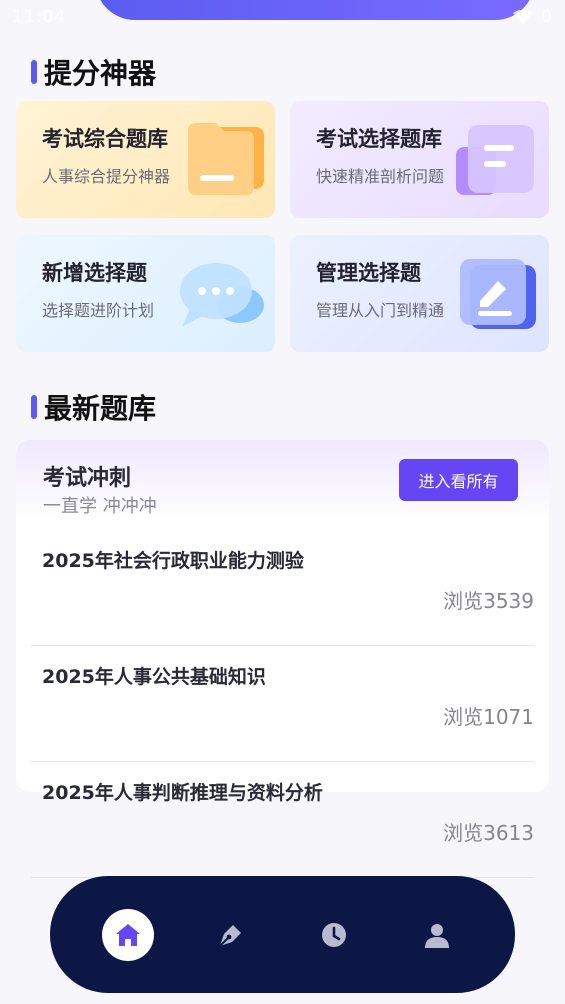 The image size is (565, 1004). What do you see at coordinates (488, 717) in the screenshot?
I see `exam-views: 浏览1071` at bounding box center [488, 717].